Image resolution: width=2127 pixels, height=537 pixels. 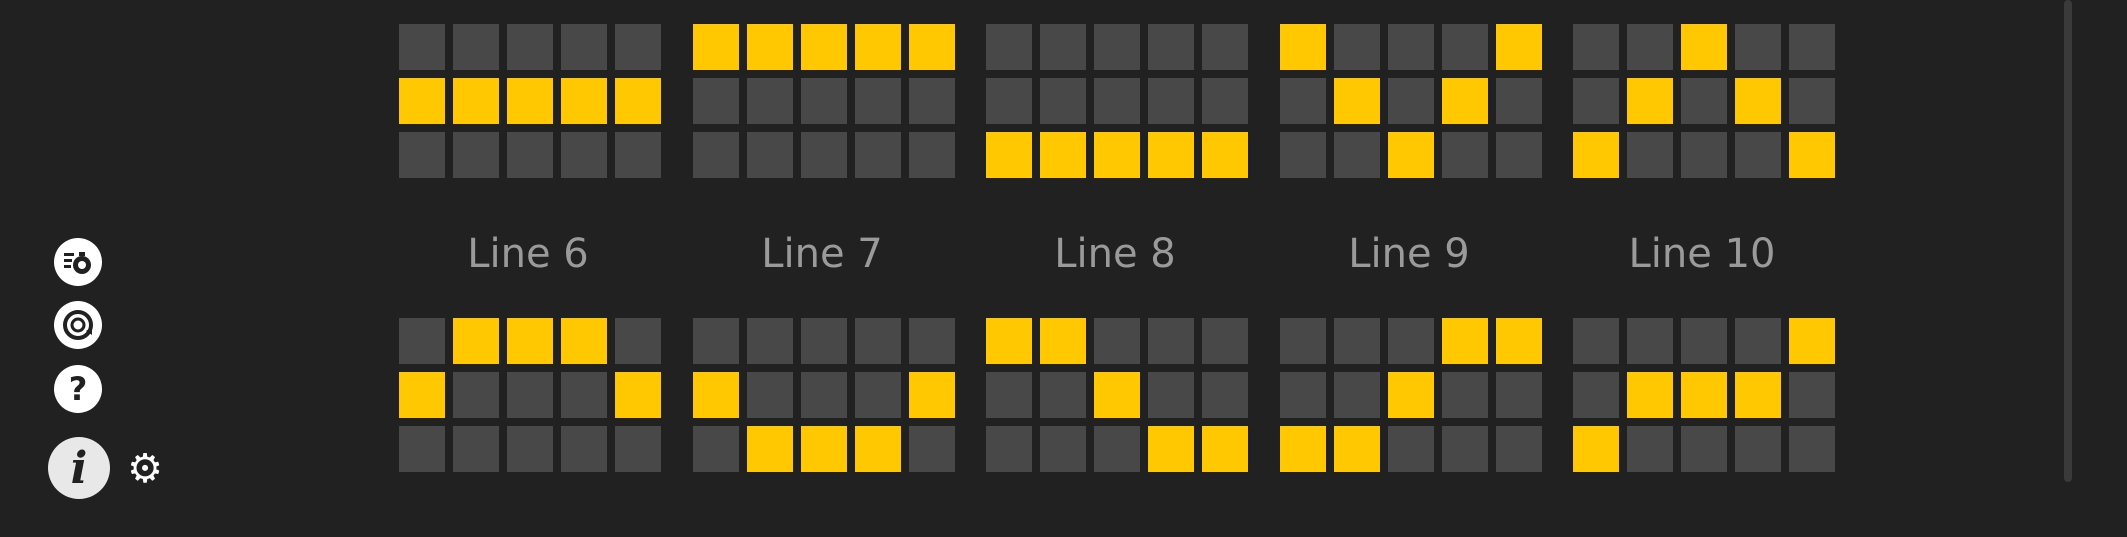 What do you see at coordinates (78, 389) in the screenshot?
I see `help-icon: ?` at bounding box center [78, 389].